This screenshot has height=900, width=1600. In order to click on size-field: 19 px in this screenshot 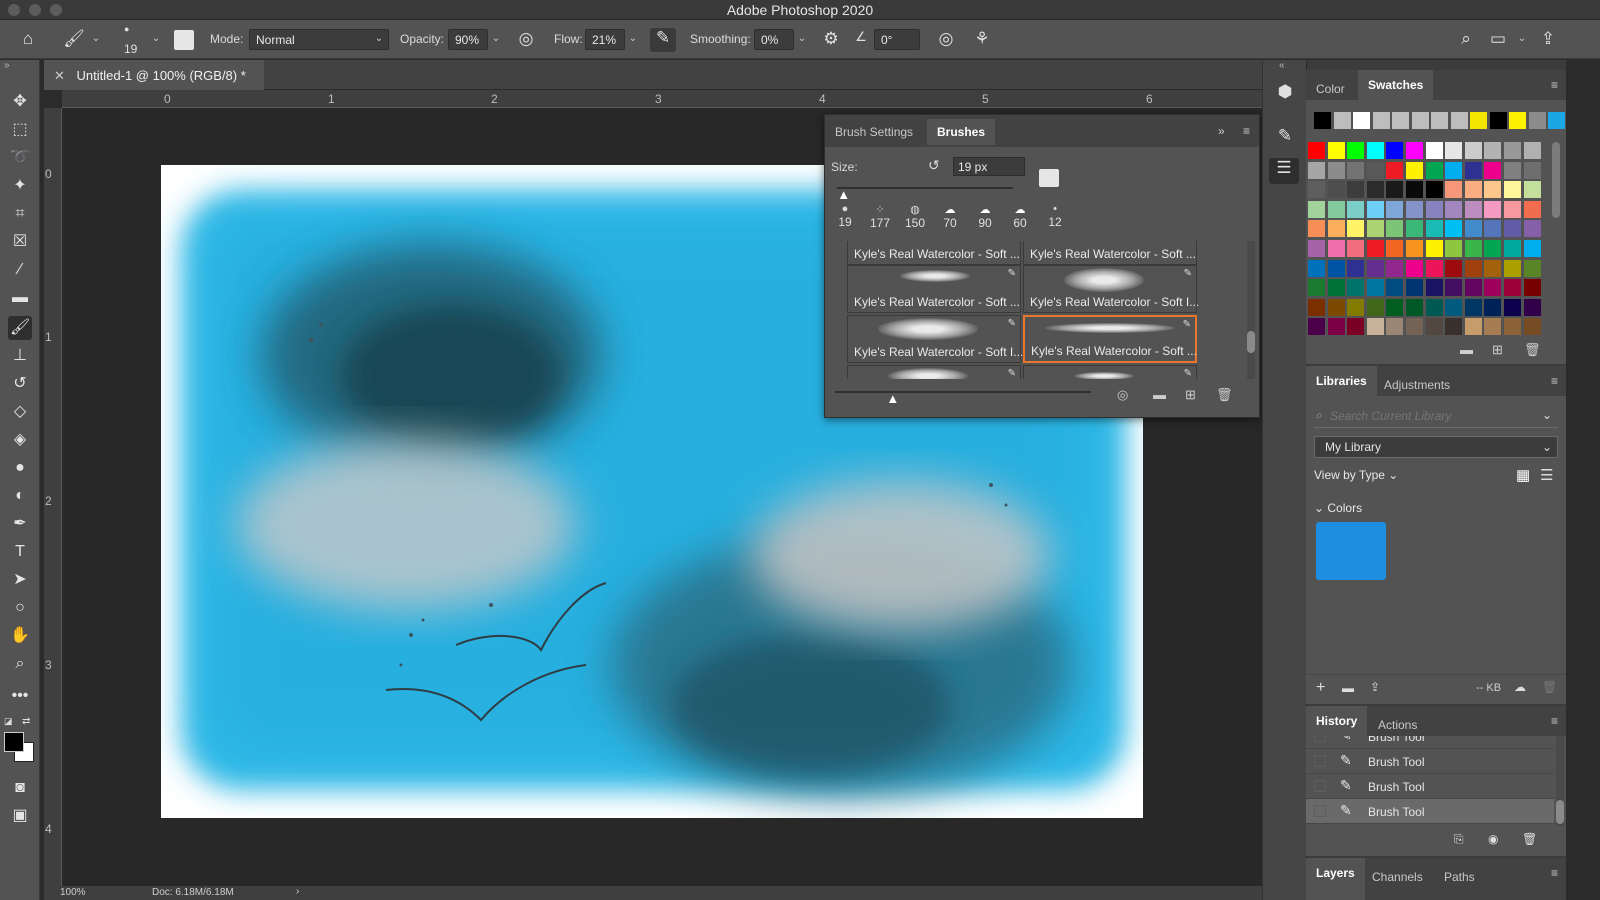, I will do `click(989, 166)`.